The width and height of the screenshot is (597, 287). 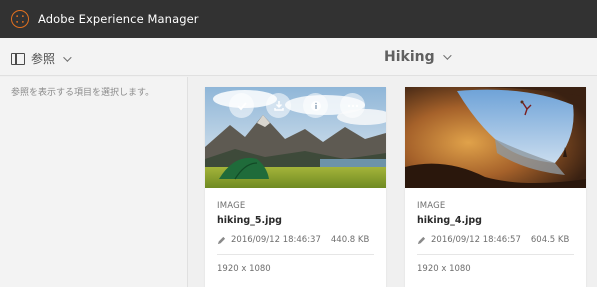 I want to click on aem-logo-icon, so click(x=20, y=19).